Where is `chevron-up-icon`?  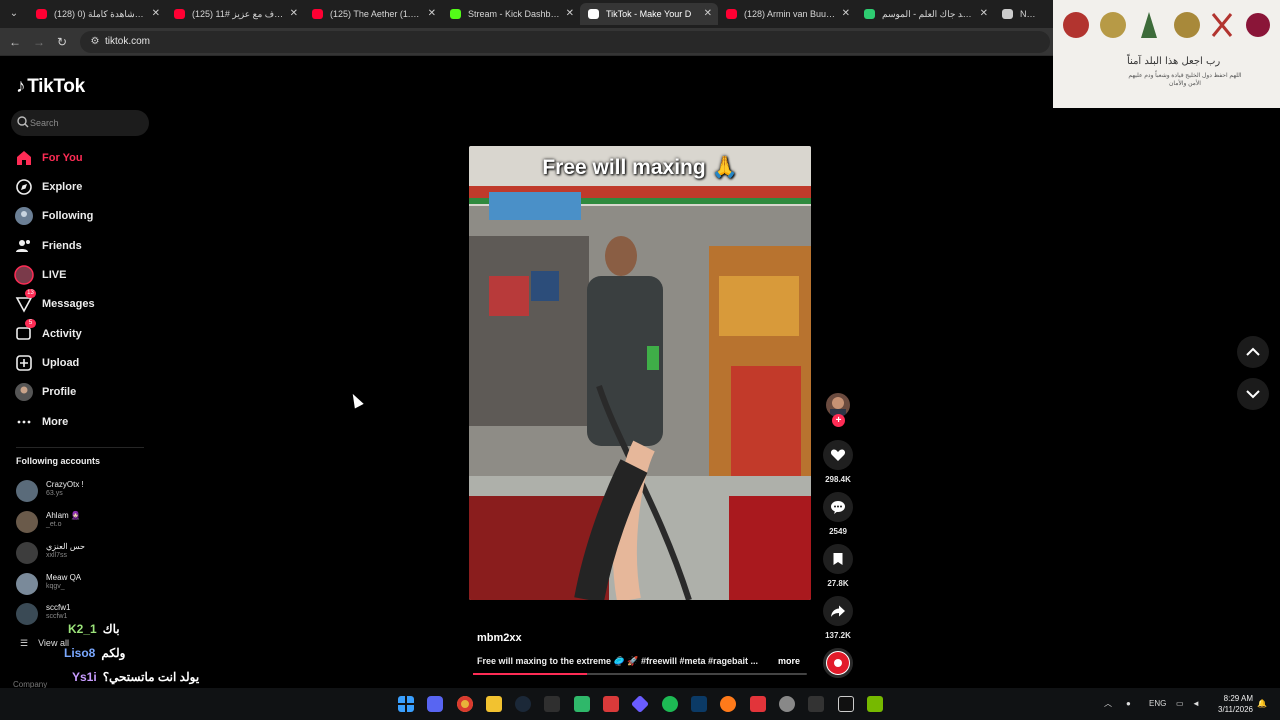 chevron-up-icon is located at coordinates (1253, 351).